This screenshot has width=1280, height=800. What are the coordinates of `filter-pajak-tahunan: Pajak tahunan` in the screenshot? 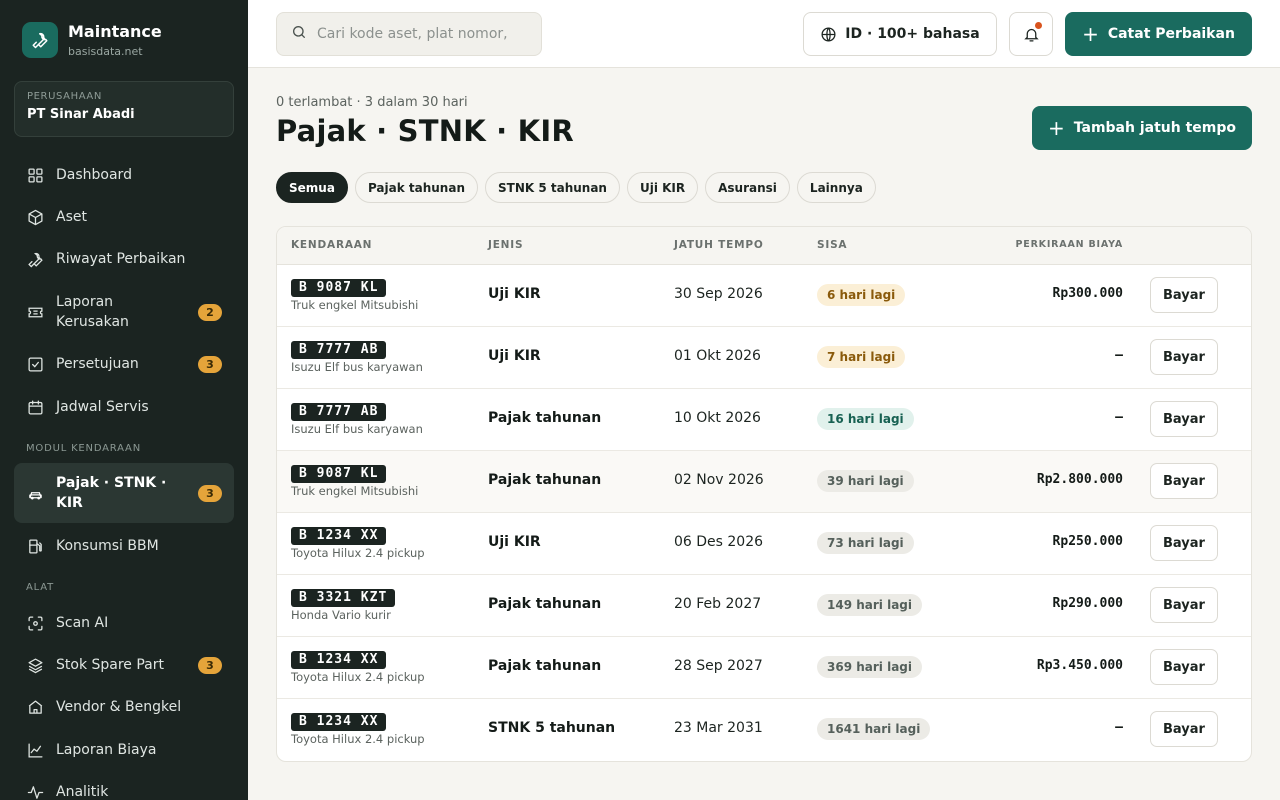 It's located at (416, 187).